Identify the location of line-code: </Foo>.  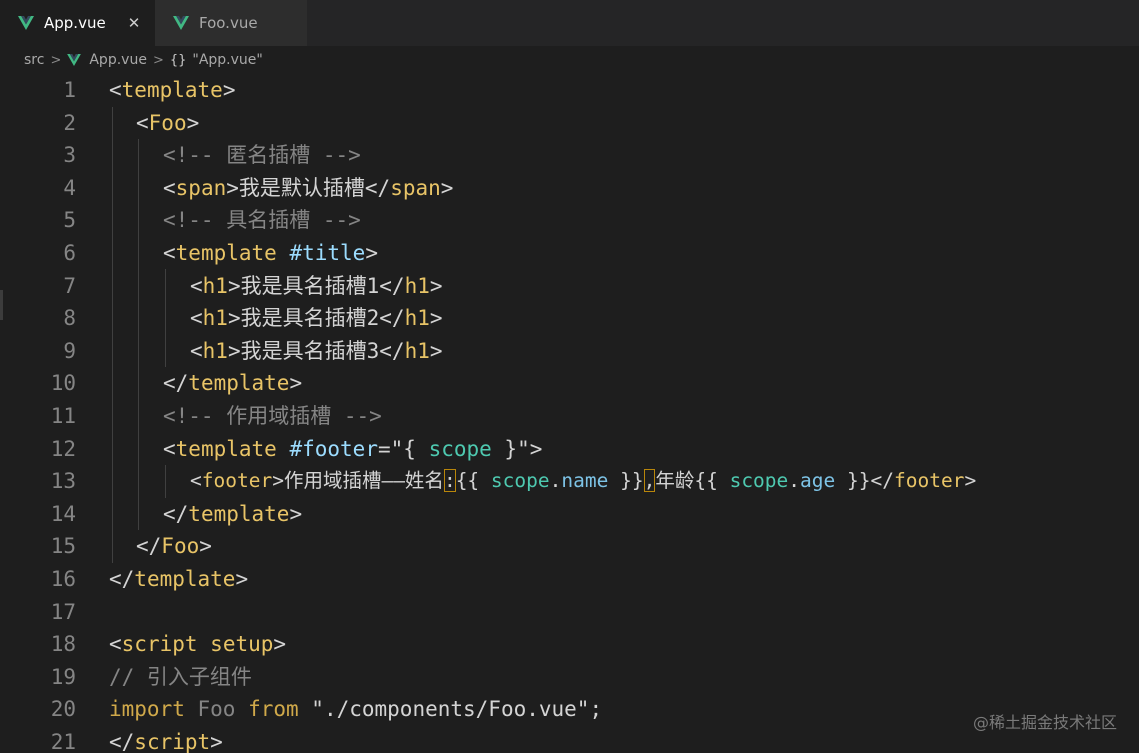
(174, 546).